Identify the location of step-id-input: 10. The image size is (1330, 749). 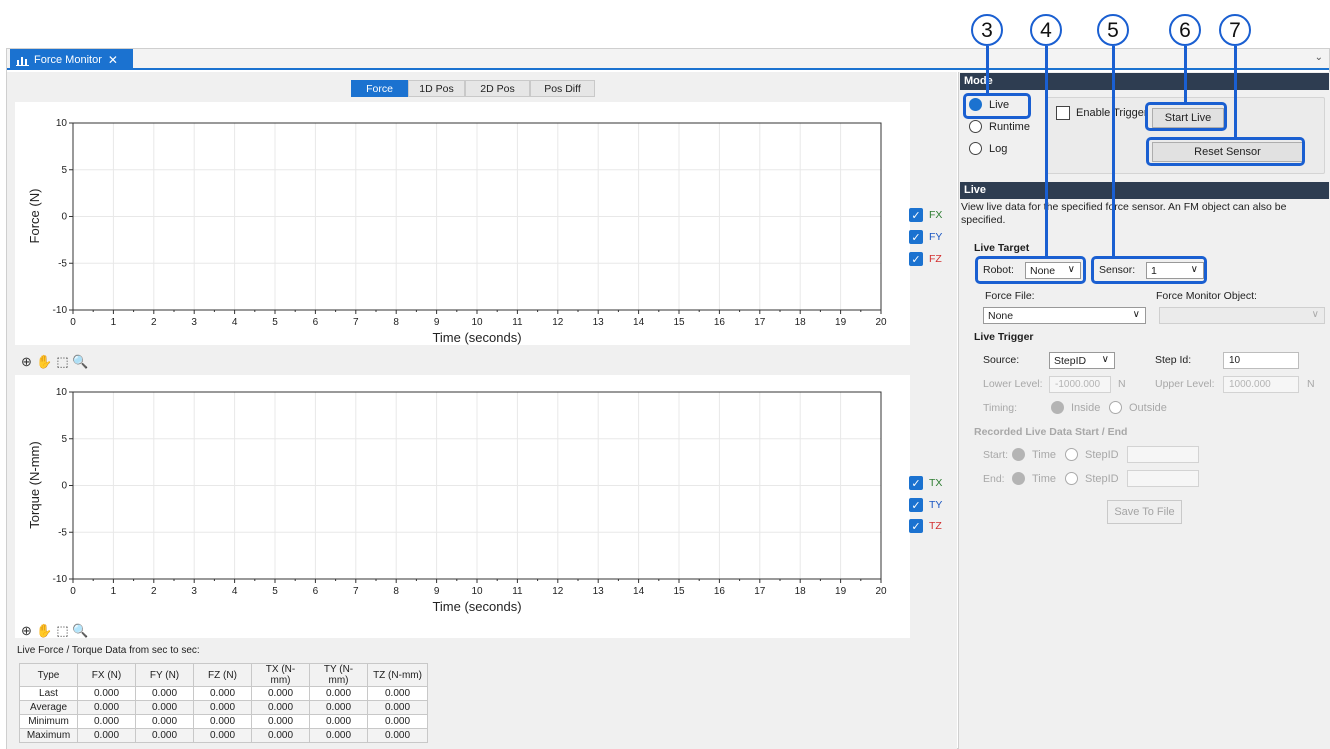
(1261, 360).